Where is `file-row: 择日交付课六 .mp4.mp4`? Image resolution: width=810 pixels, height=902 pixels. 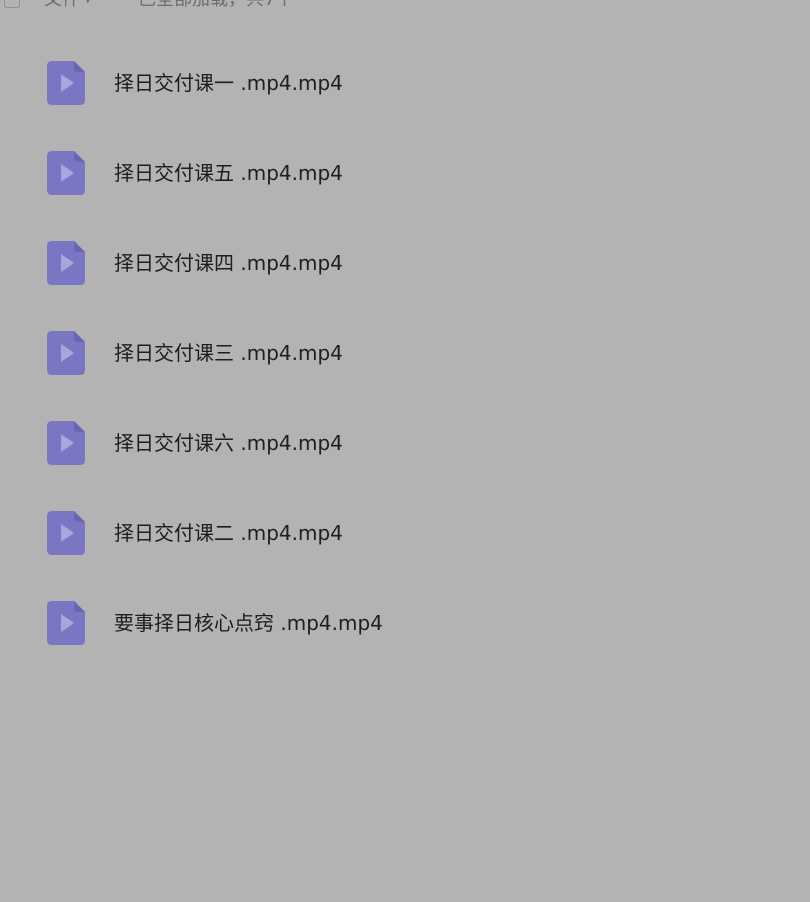
file-row: 择日交付课六 .mp4.mp4 is located at coordinates (405, 443).